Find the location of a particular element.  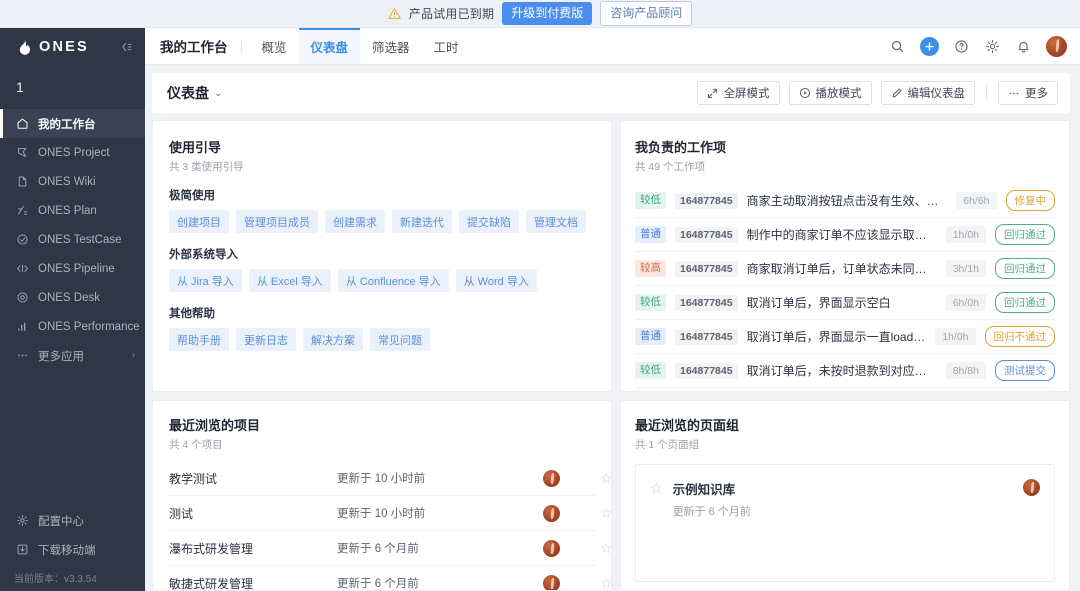

list-item: 测试 更新于 10 小时前 ☆ is located at coordinates (390, 513).